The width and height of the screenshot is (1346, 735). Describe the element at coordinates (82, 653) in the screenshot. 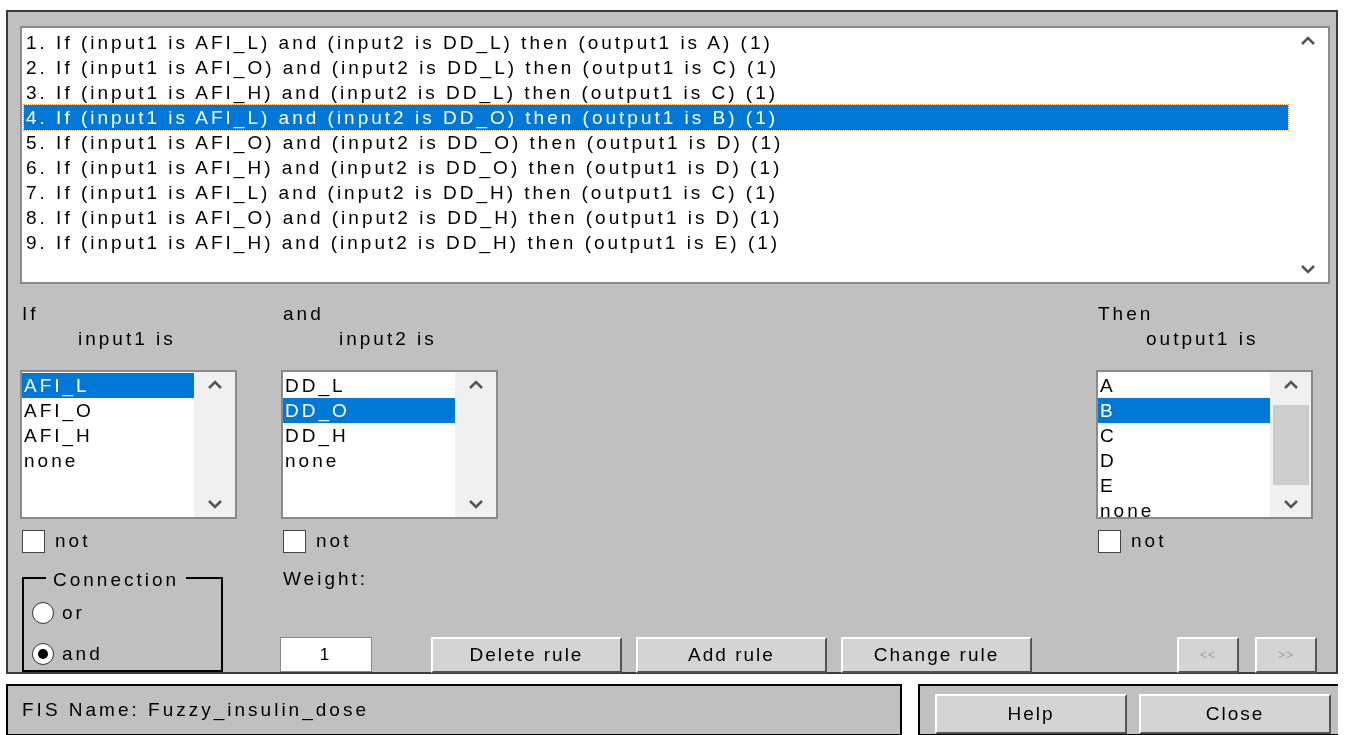

I see `radio-label: and` at that location.